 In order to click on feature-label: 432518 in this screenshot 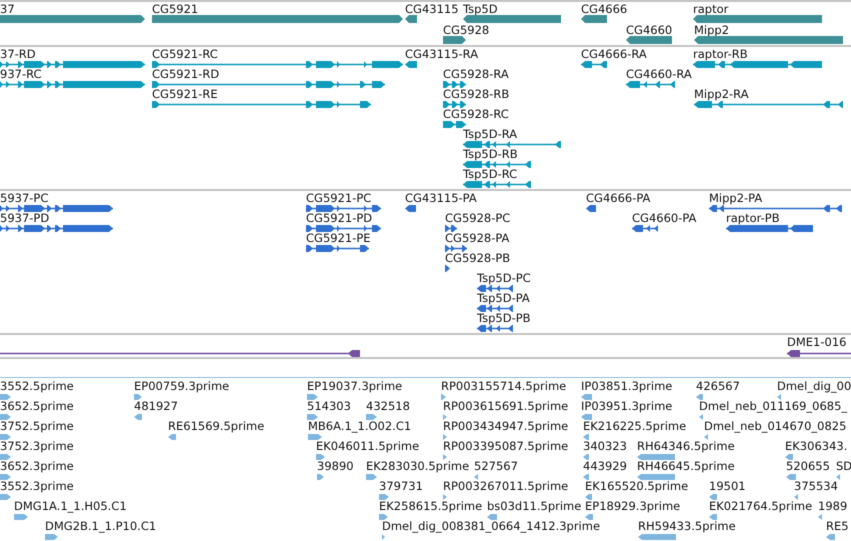, I will do `click(388, 406)`.